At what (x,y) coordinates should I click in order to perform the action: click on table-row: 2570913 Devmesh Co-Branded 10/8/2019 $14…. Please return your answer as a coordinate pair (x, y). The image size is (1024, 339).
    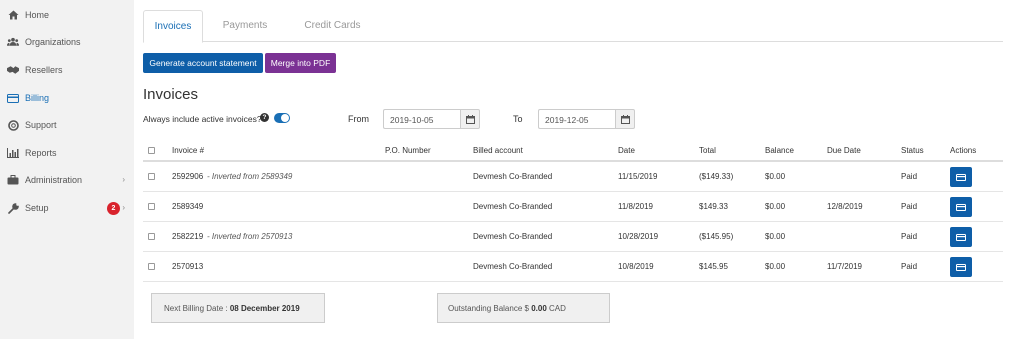
    Looking at the image, I should click on (573, 267).